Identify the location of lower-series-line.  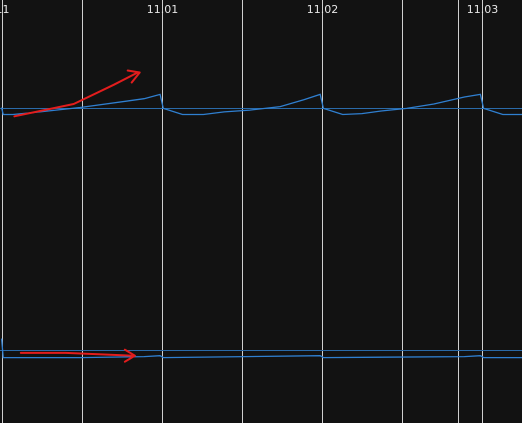
(261, 348).